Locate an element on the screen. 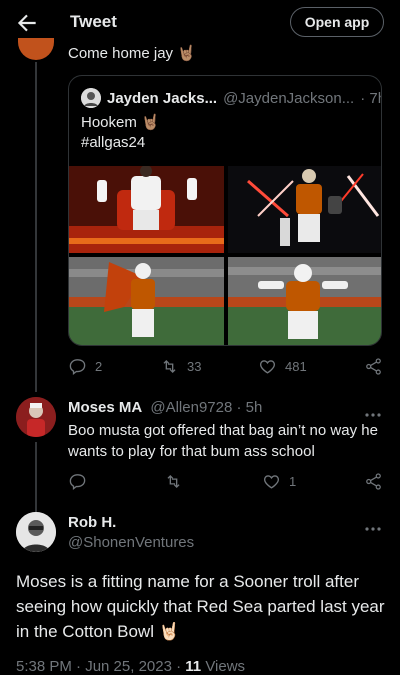  tweet-meta: 5:38 PM · Jun 25, 2023 · 11 Views is located at coordinates (130, 666).